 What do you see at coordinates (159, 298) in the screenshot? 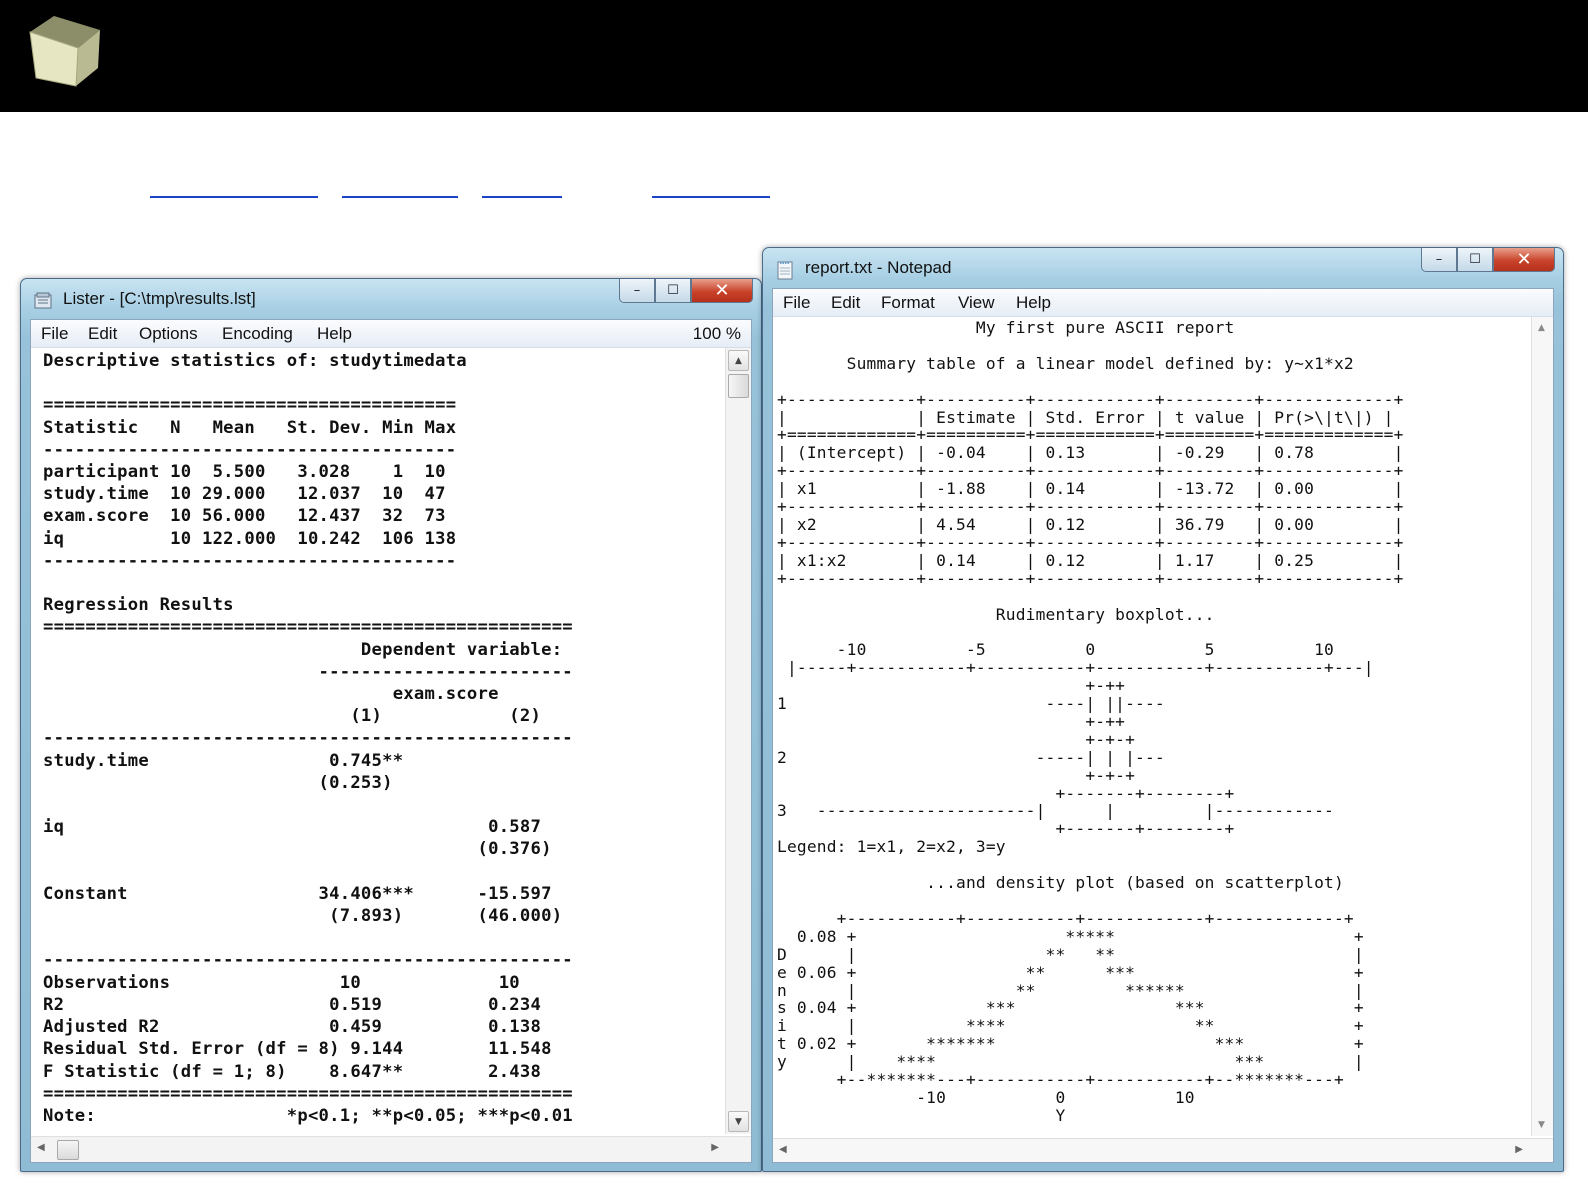
I see `window-title: Lister - [C:\tmp\results.lst]` at bounding box center [159, 298].